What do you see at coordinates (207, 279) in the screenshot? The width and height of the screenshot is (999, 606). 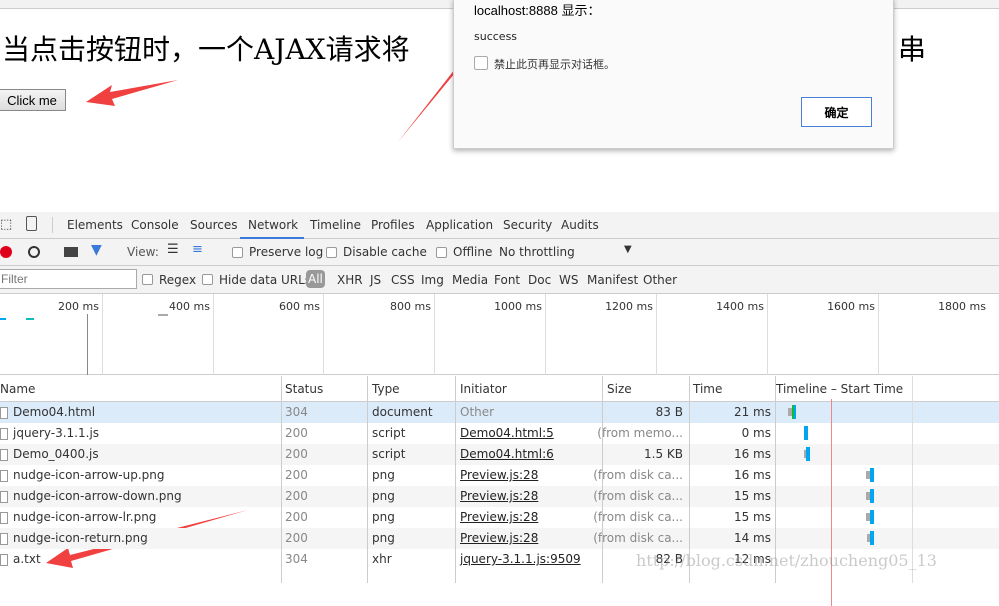 I see `hide-data-urls-checkbox` at bounding box center [207, 279].